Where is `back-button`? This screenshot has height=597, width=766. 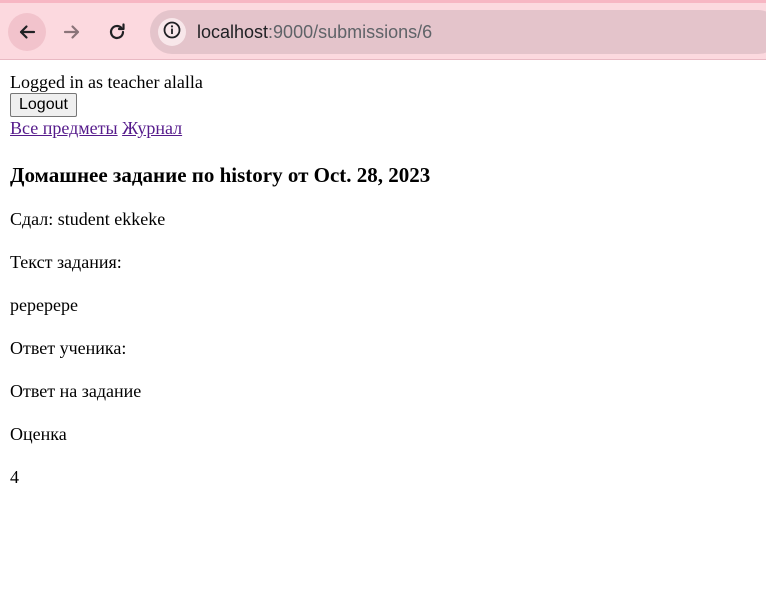 back-button is located at coordinates (27, 32).